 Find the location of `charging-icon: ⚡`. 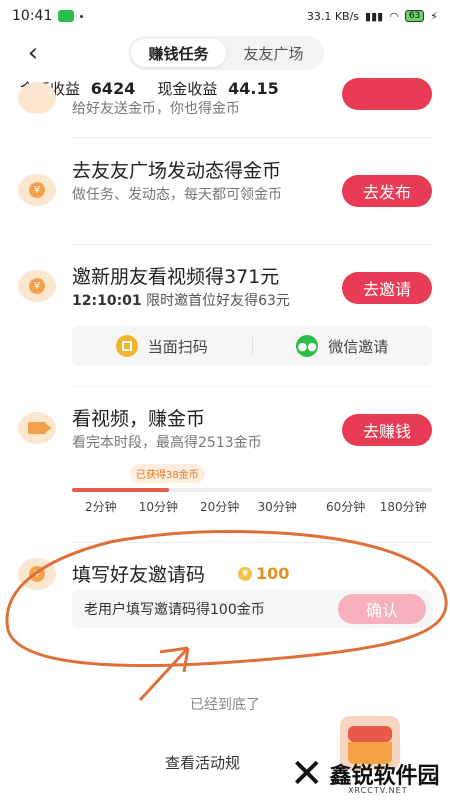

charging-icon: ⚡ is located at coordinates (434, 16).